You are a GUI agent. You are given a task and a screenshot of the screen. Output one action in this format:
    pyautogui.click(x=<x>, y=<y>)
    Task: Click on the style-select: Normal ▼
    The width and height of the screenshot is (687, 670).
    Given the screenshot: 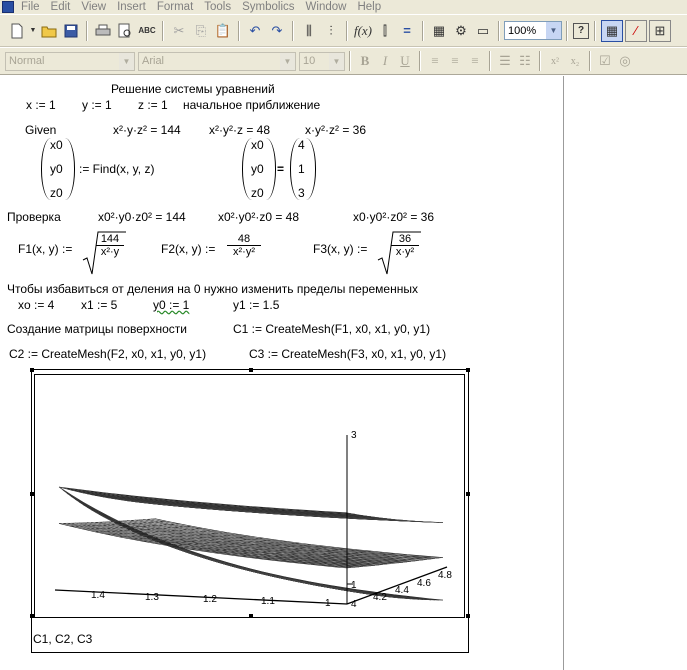 What is the action you would take?
    pyautogui.click(x=70, y=61)
    